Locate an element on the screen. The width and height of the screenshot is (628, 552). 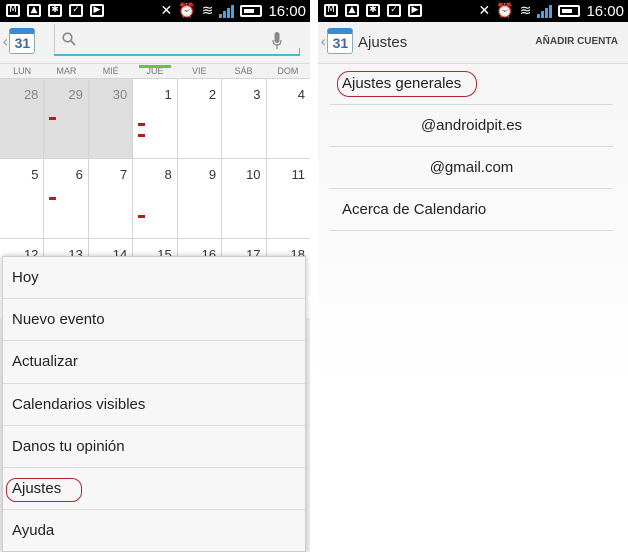
day-number: 11 is located at coordinates (298, 174).